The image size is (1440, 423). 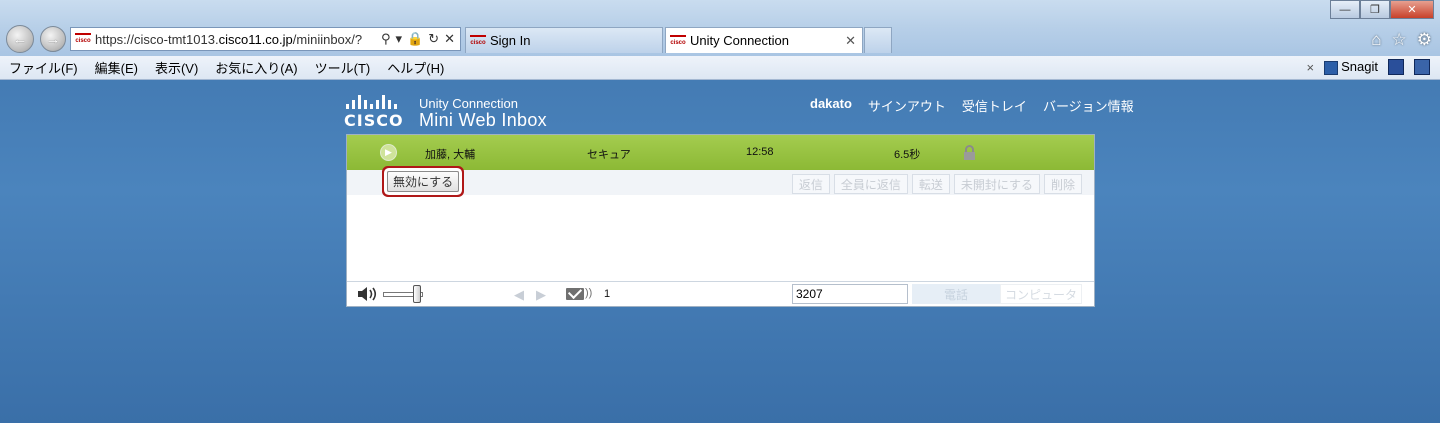 I want to click on next-message-icon: ▶, so click(x=541, y=295).